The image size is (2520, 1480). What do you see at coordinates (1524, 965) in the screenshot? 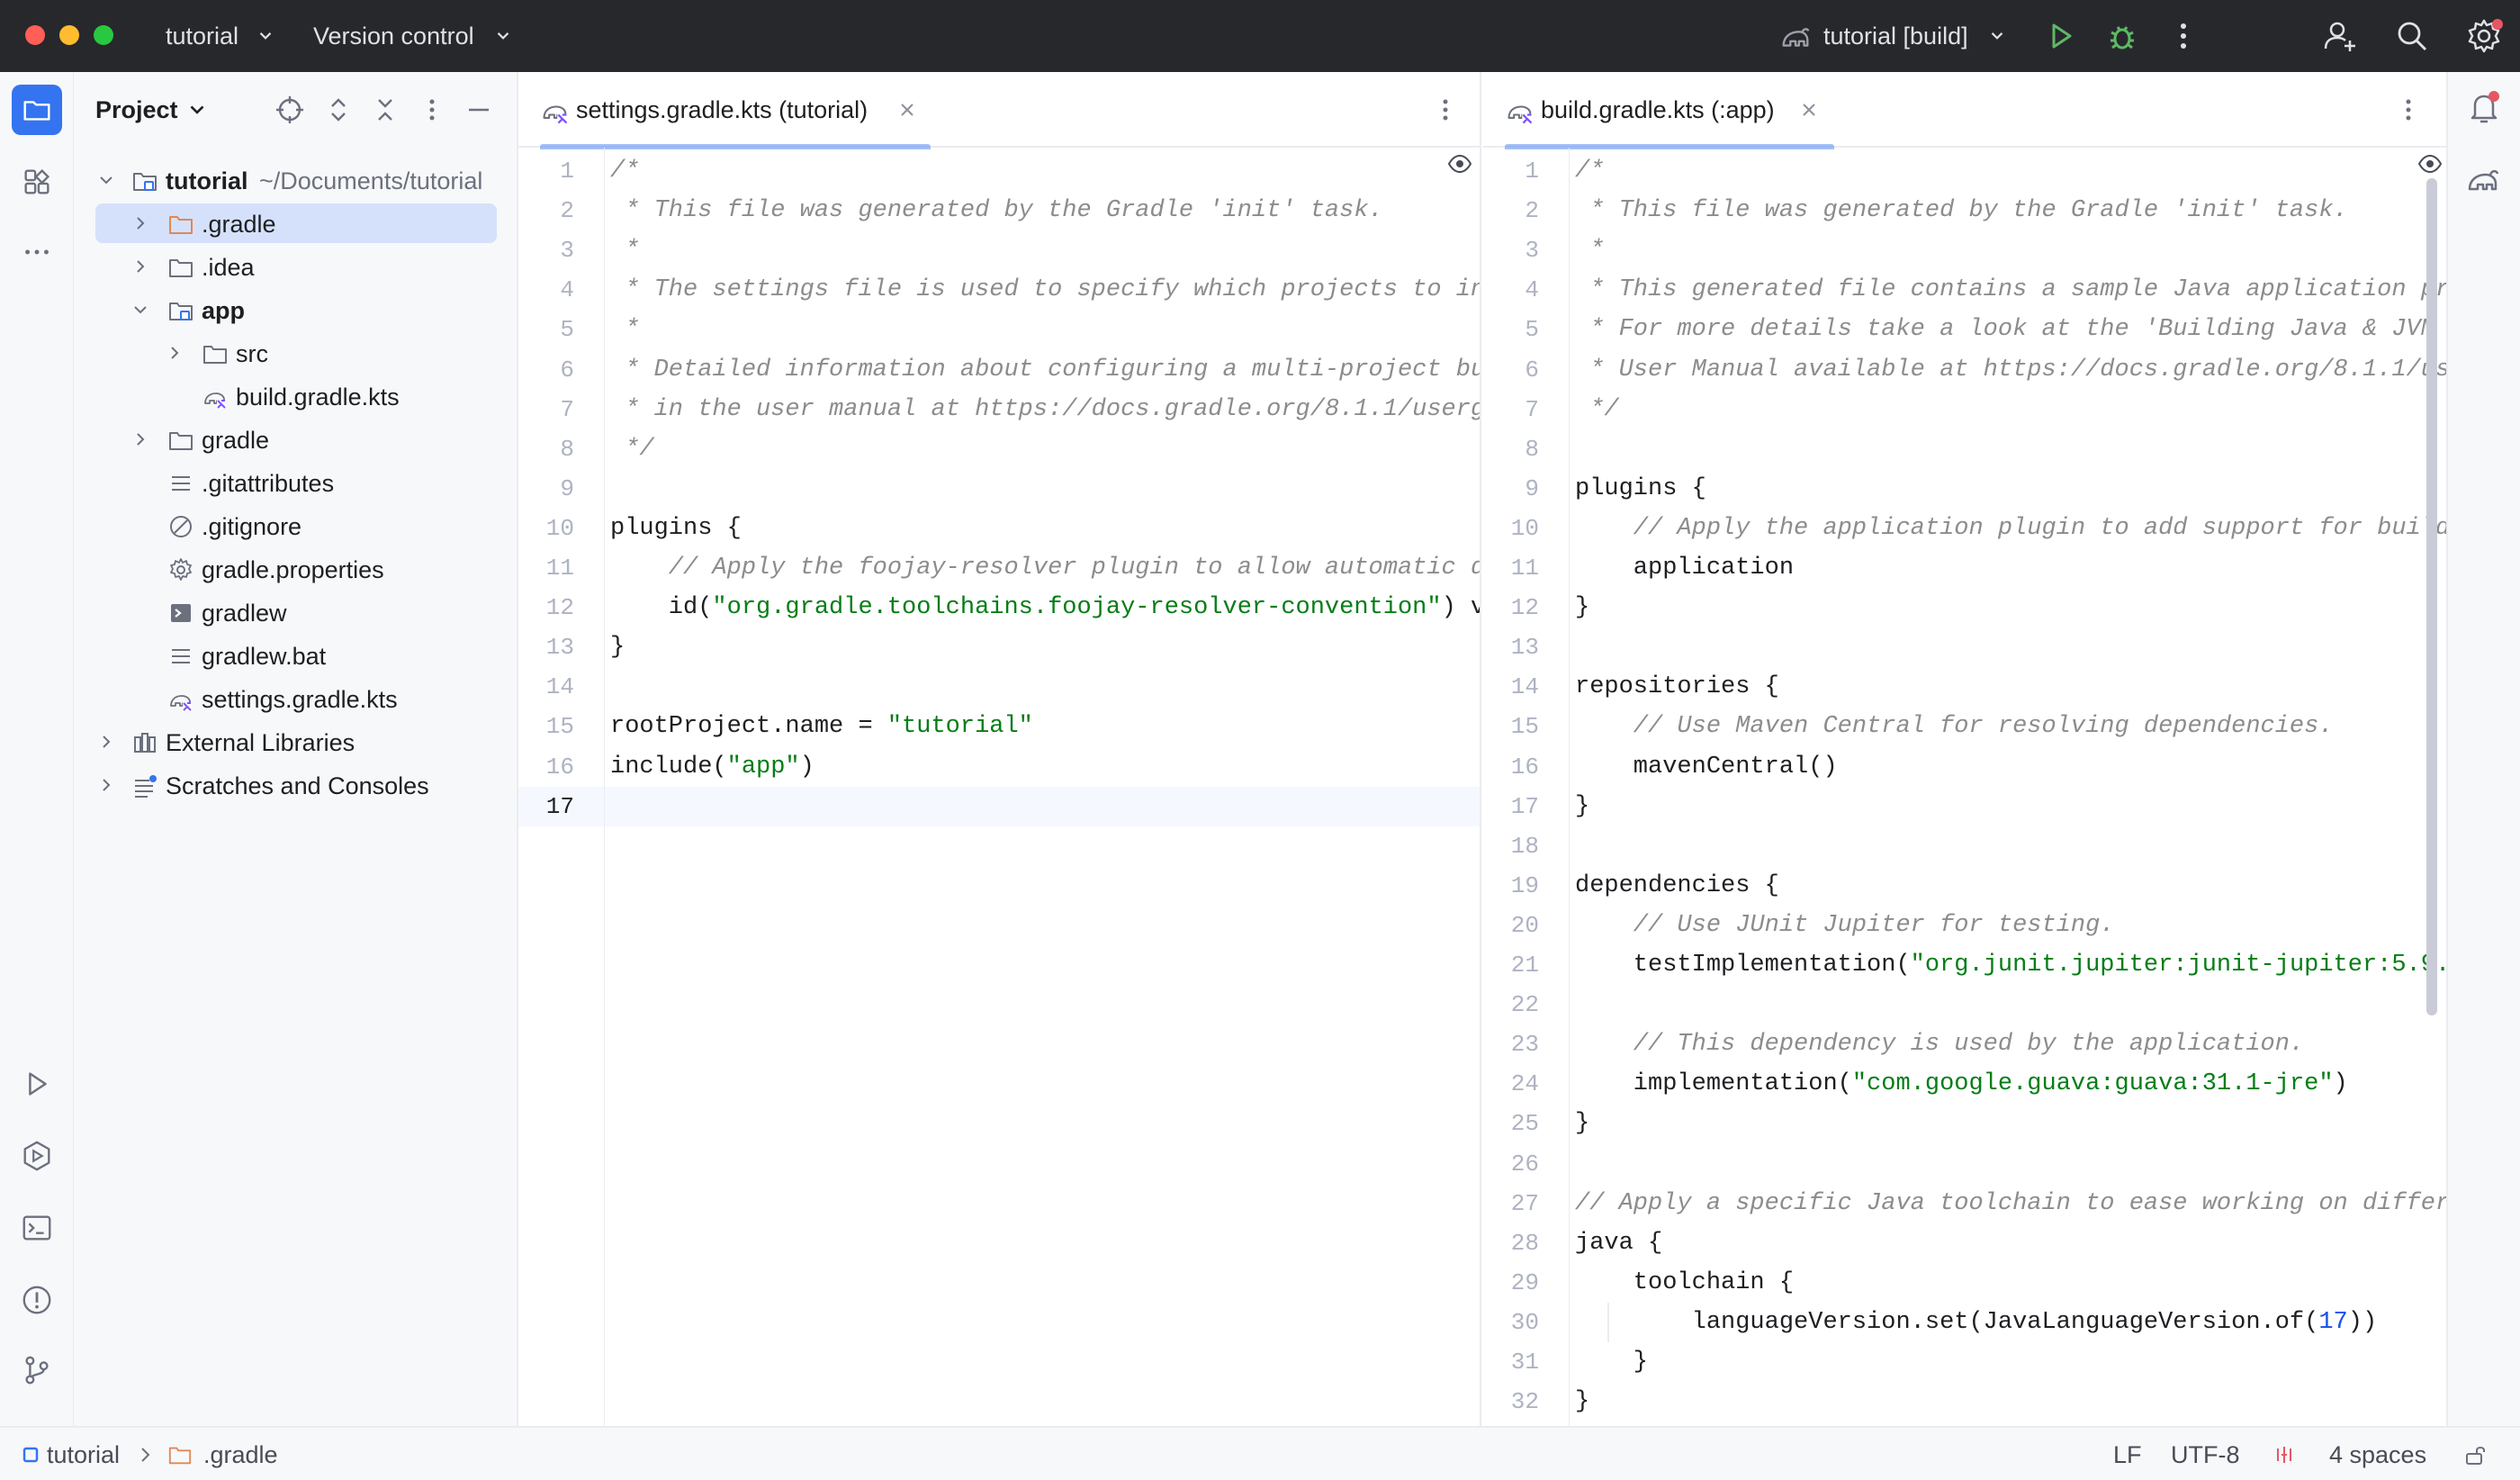
I see `line-number: 21` at bounding box center [1524, 965].